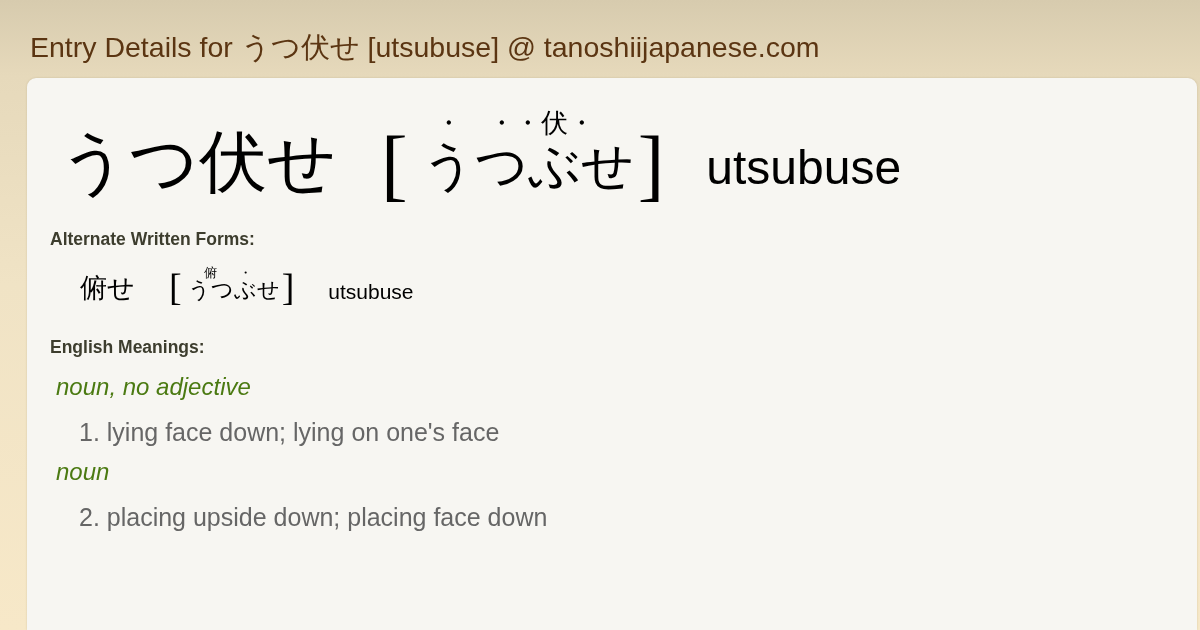 The height and width of the screenshot is (630, 1200). Describe the element at coordinates (198, 162) in the screenshot. I see `headword: うつ伏せ` at that location.